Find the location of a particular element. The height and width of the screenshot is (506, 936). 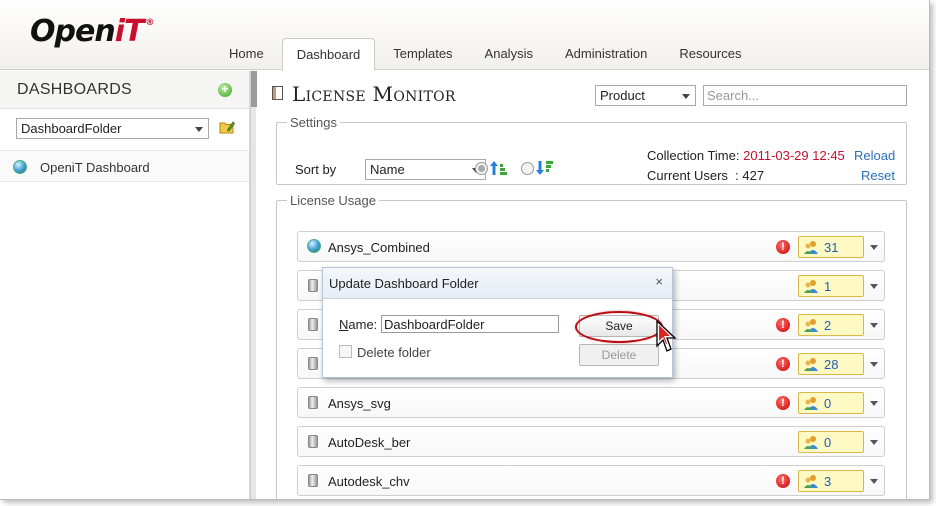

user-count: 31 is located at coordinates (831, 247).